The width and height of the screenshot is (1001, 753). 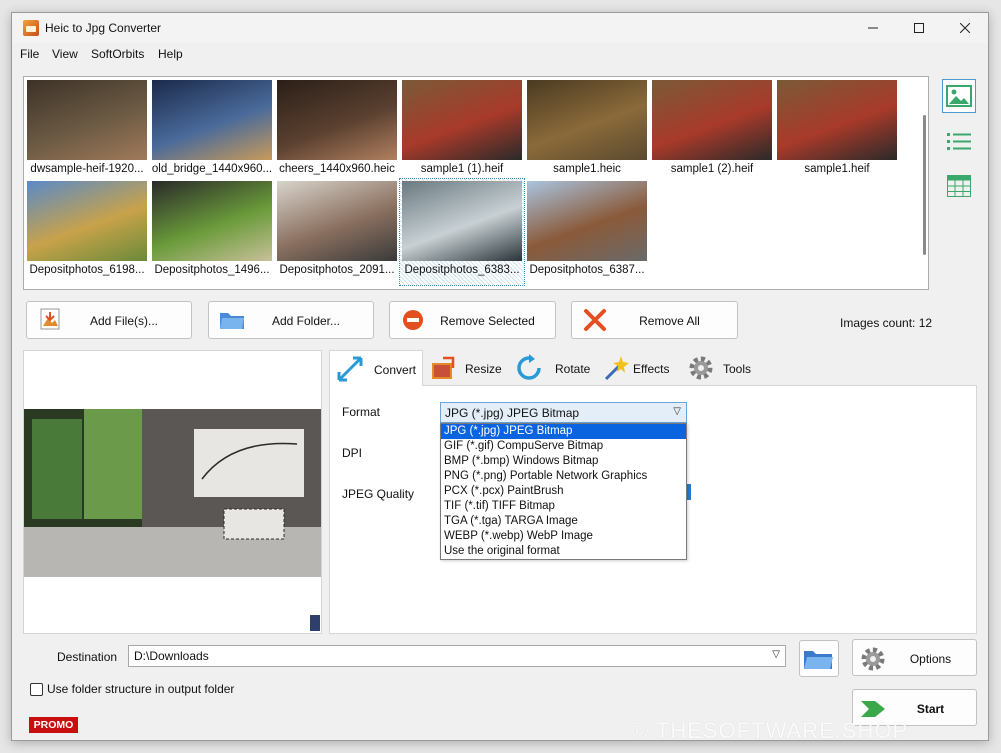 What do you see at coordinates (919, 28) in the screenshot?
I see `maximize-button` at bounding box center [919, 28].